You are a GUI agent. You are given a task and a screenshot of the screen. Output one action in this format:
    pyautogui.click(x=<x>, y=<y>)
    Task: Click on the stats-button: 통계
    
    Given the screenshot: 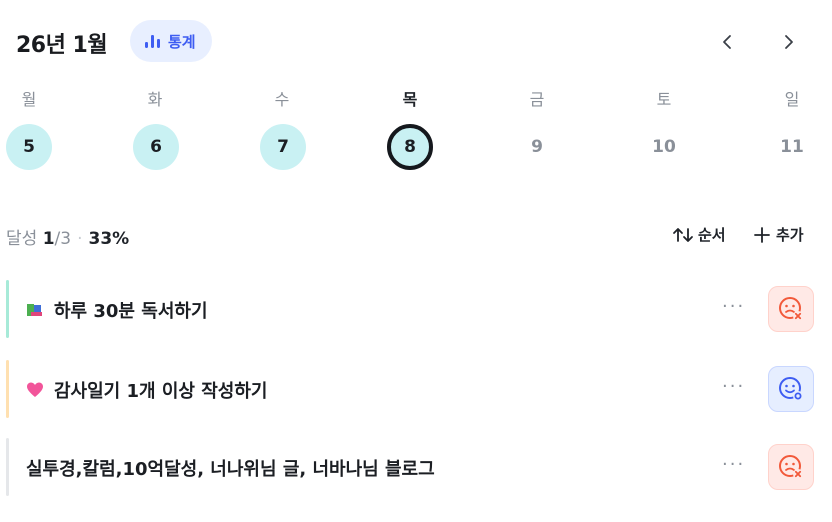 What is the action you would take?
    pyautogui.click(x=171, y=41)
    